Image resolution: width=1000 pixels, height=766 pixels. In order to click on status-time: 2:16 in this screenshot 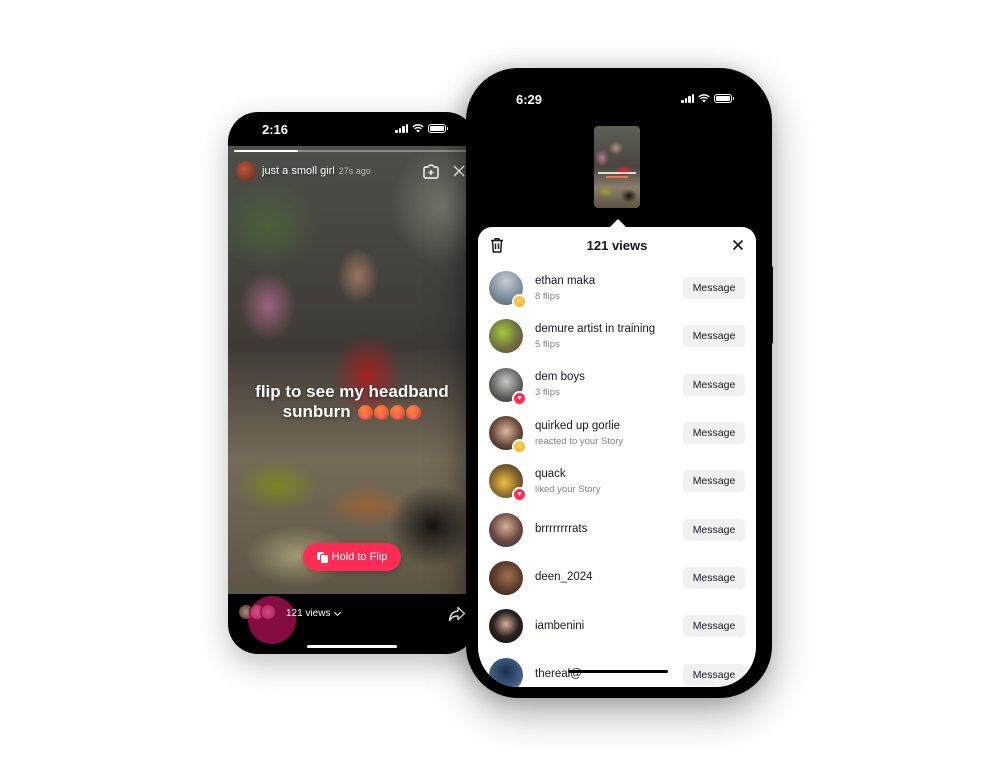, I will do `click(275, 129)`.